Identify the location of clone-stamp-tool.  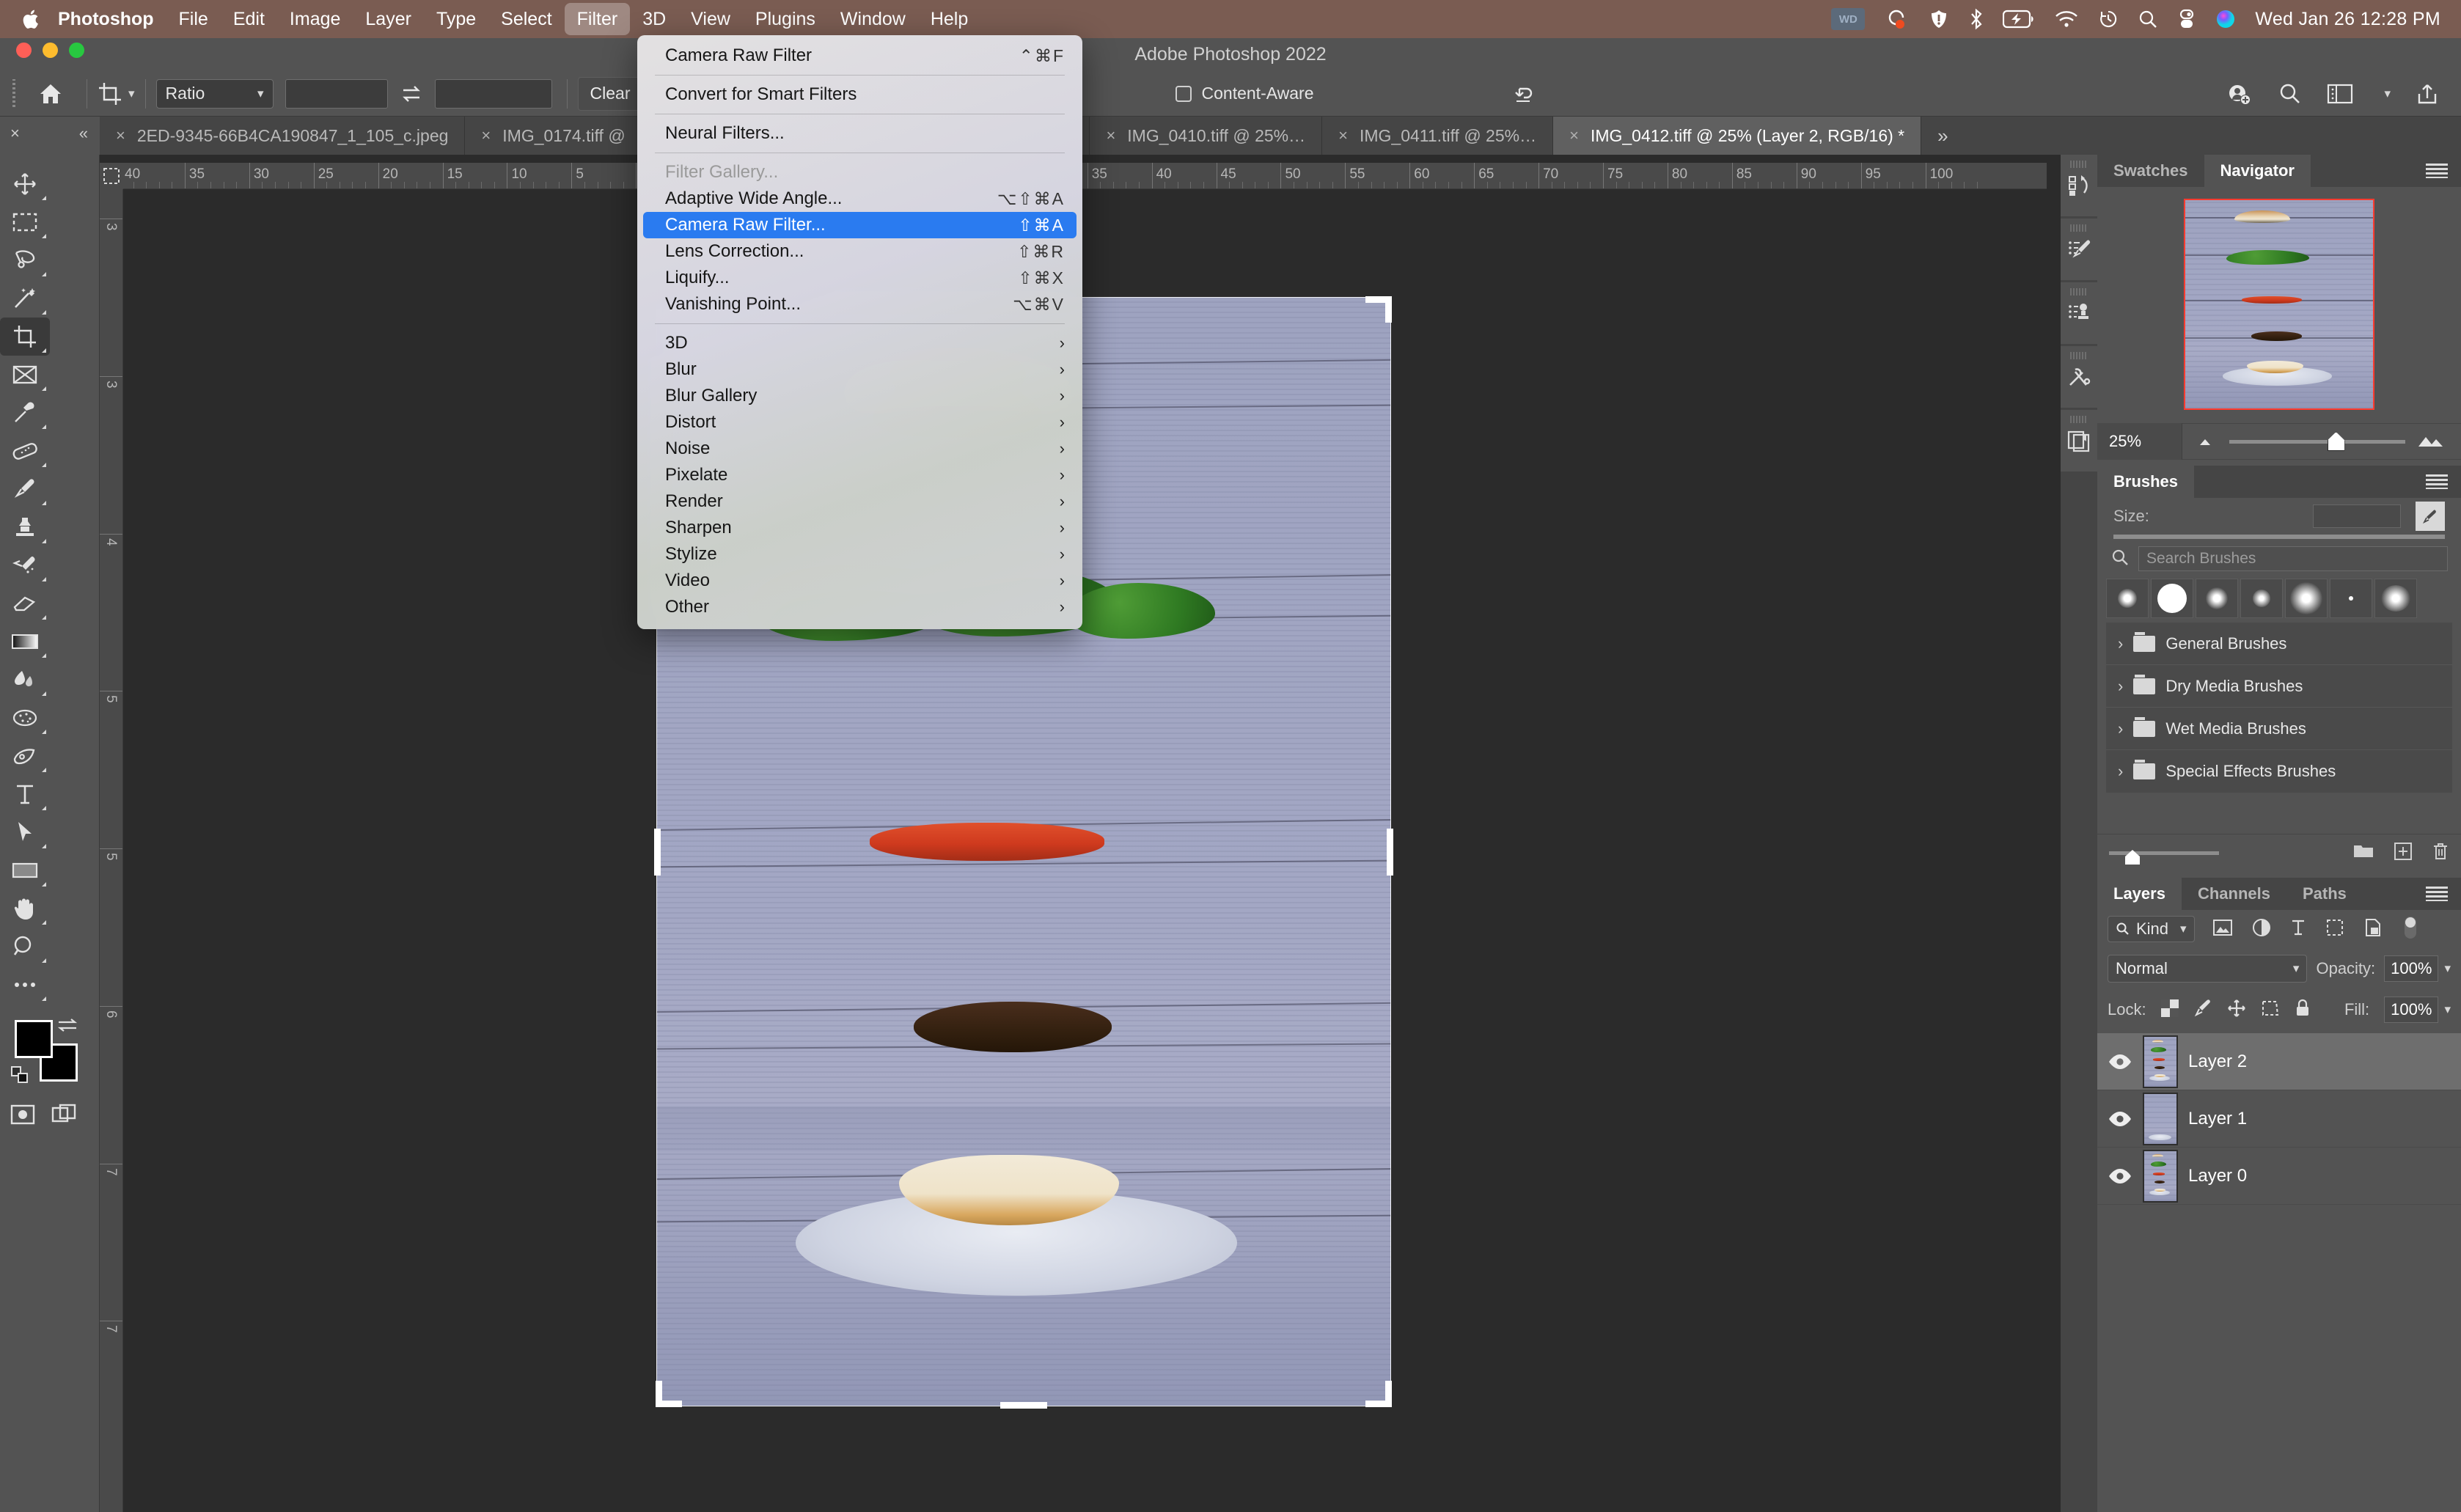
(25, 527).